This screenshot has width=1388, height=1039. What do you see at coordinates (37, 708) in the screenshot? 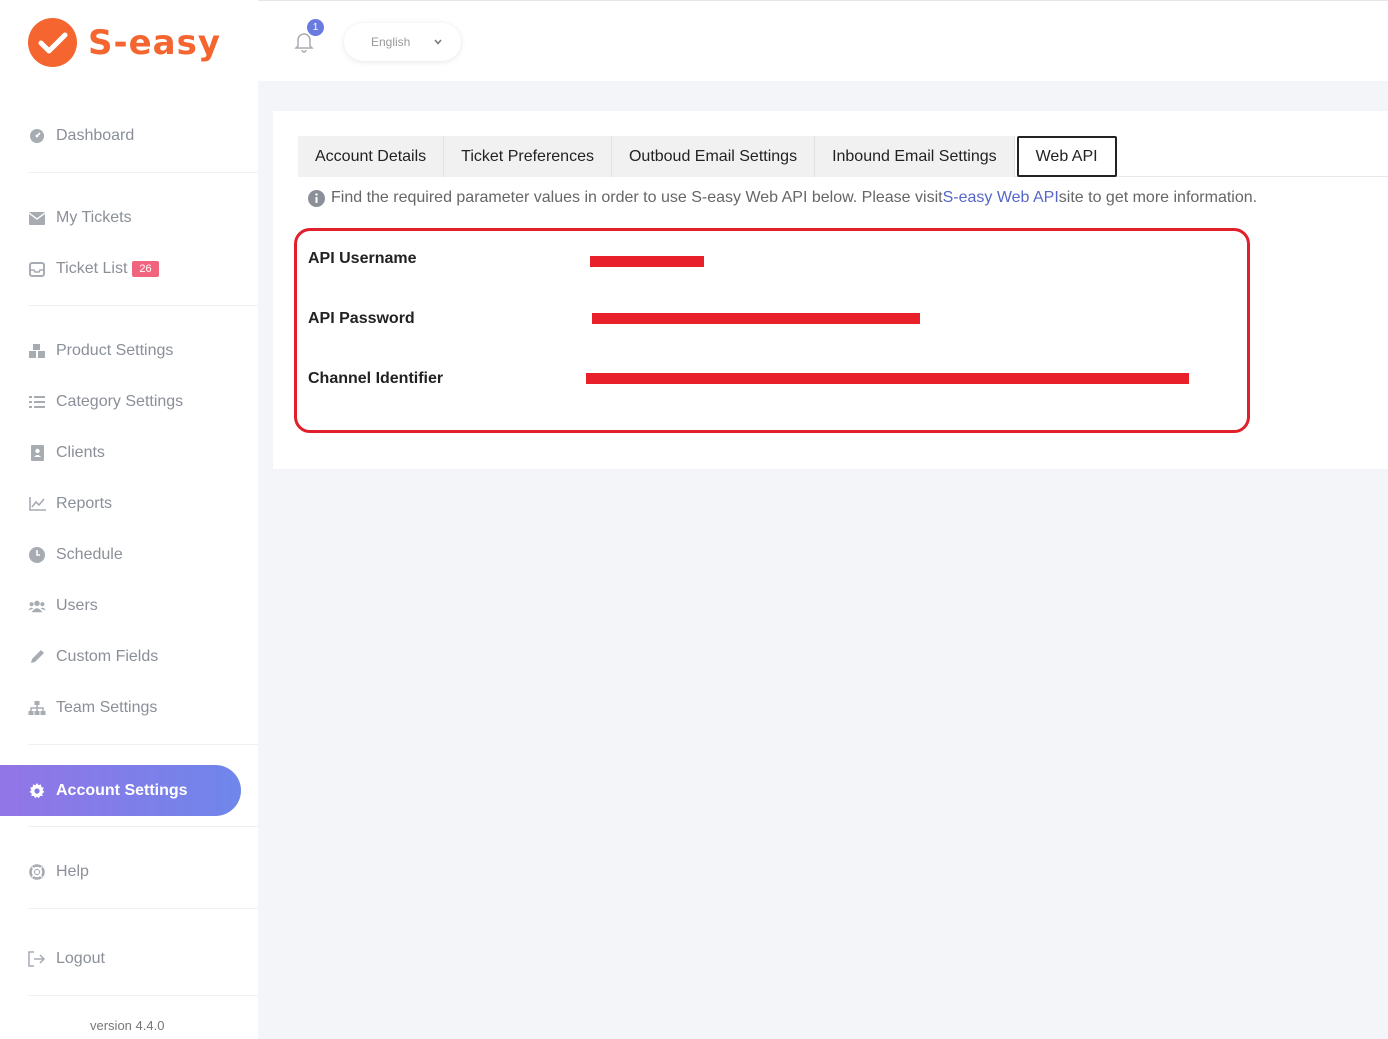
I see `sitemap-icon` at bounding box center [37, 708].